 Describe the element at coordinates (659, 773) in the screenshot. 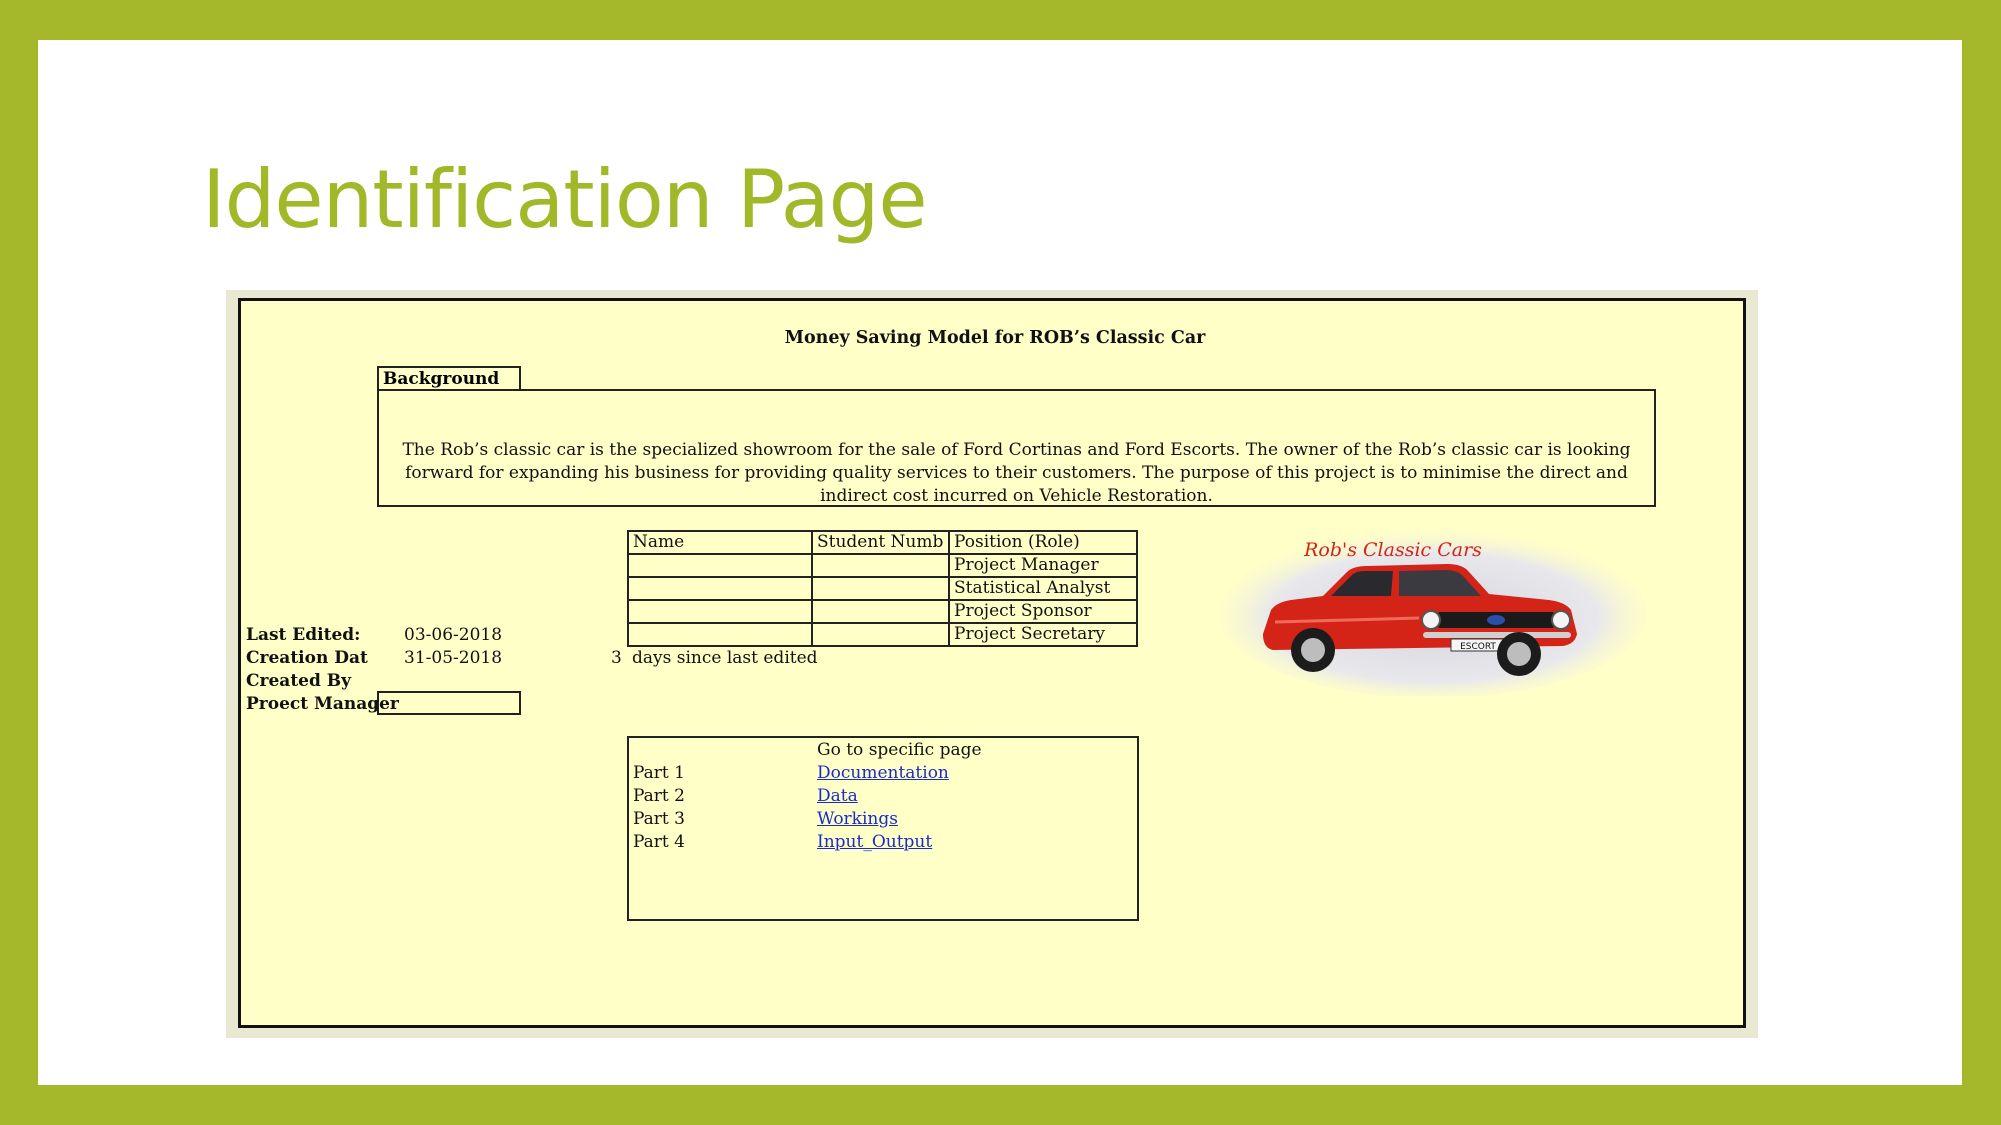

I see `nav-part-label: Part 1` at that location.